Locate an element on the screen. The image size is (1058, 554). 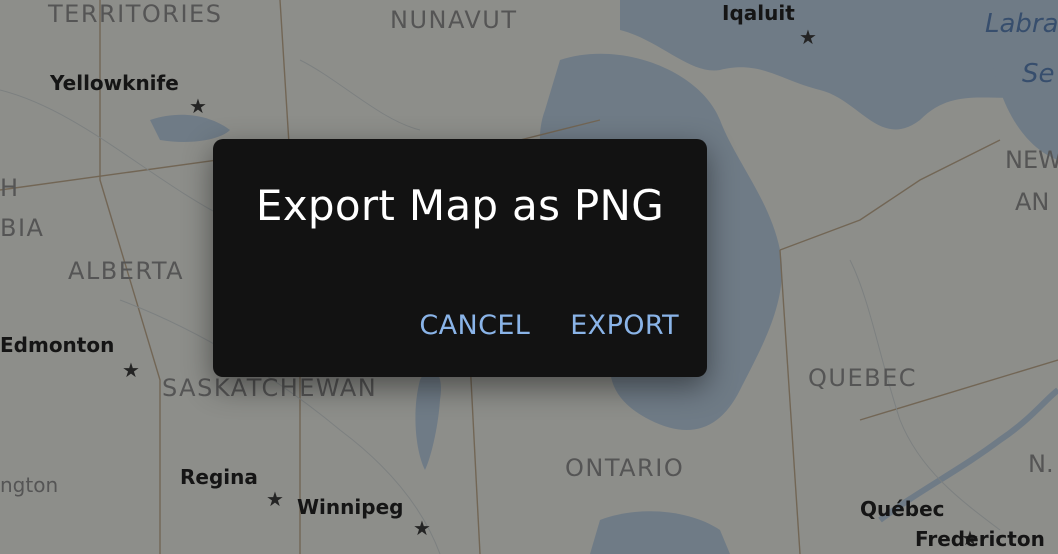
cancel-button: CANCEL is located at coordinates (474, 325).